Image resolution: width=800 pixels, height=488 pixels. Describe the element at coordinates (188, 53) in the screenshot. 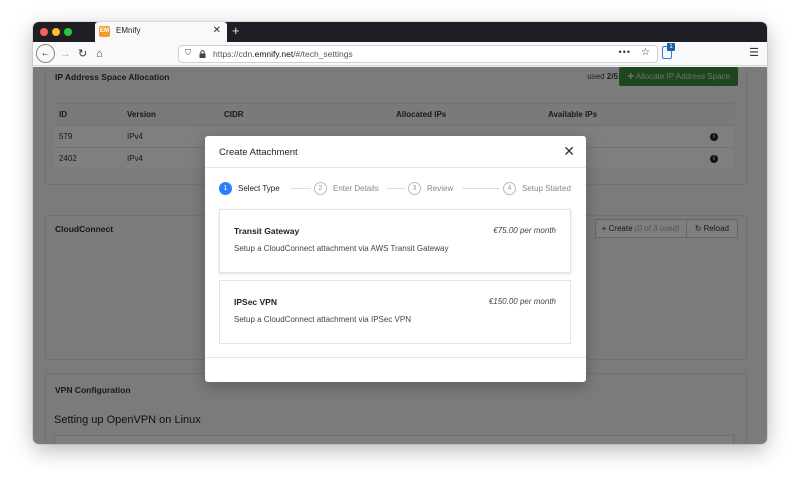

I see `shield-icon: ⛉` at that location.